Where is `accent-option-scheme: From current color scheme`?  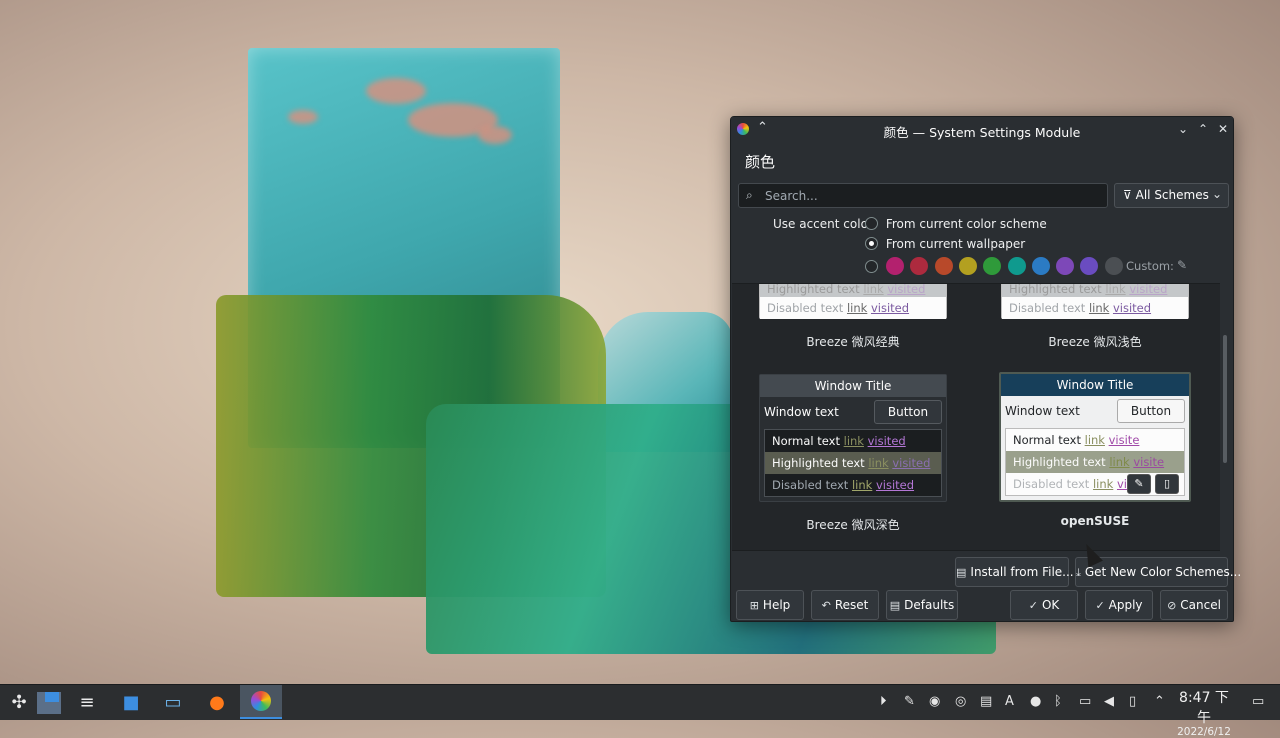
accent-option-scheme: From current color scheme is located at coordinates (956, 224).